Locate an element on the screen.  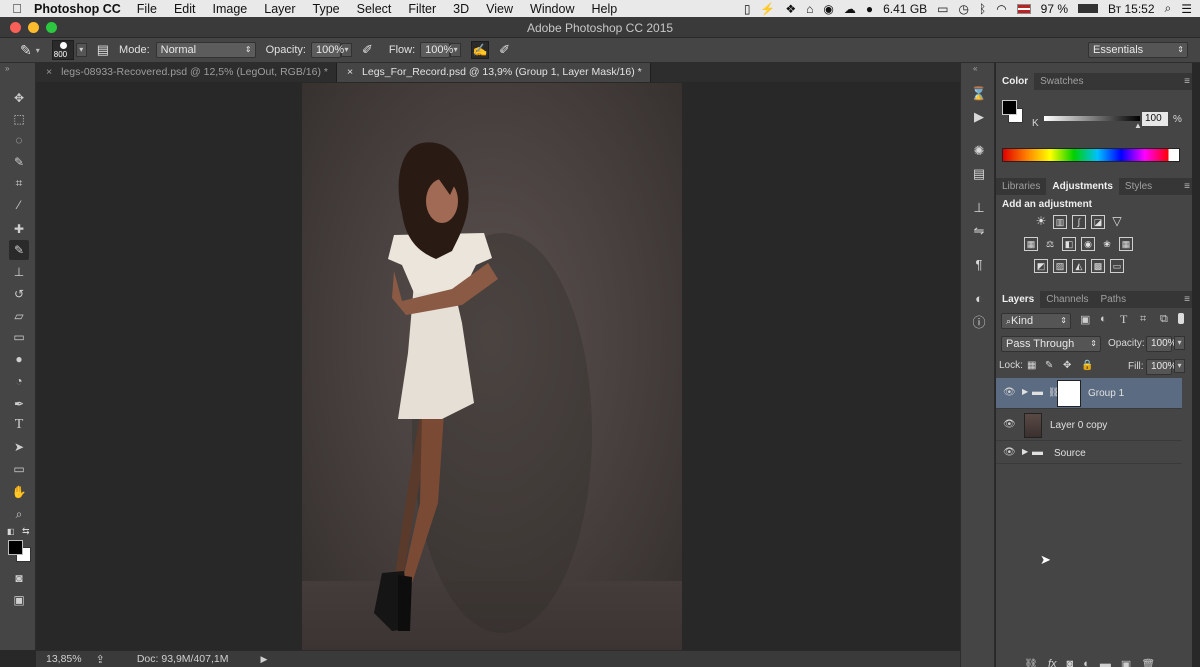
type-tool-icon: T is located at coordinates (19, 425).